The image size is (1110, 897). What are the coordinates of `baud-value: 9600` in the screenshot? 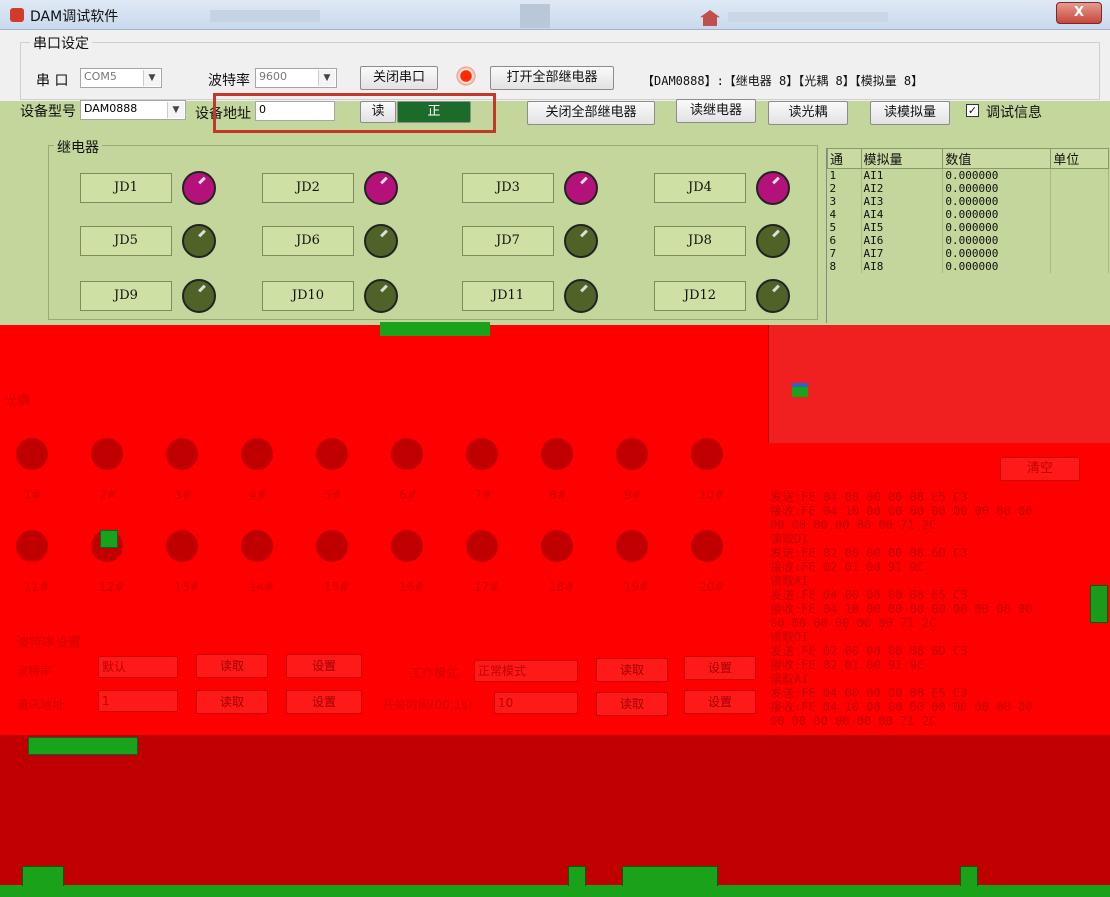 It's located at (273, 76).